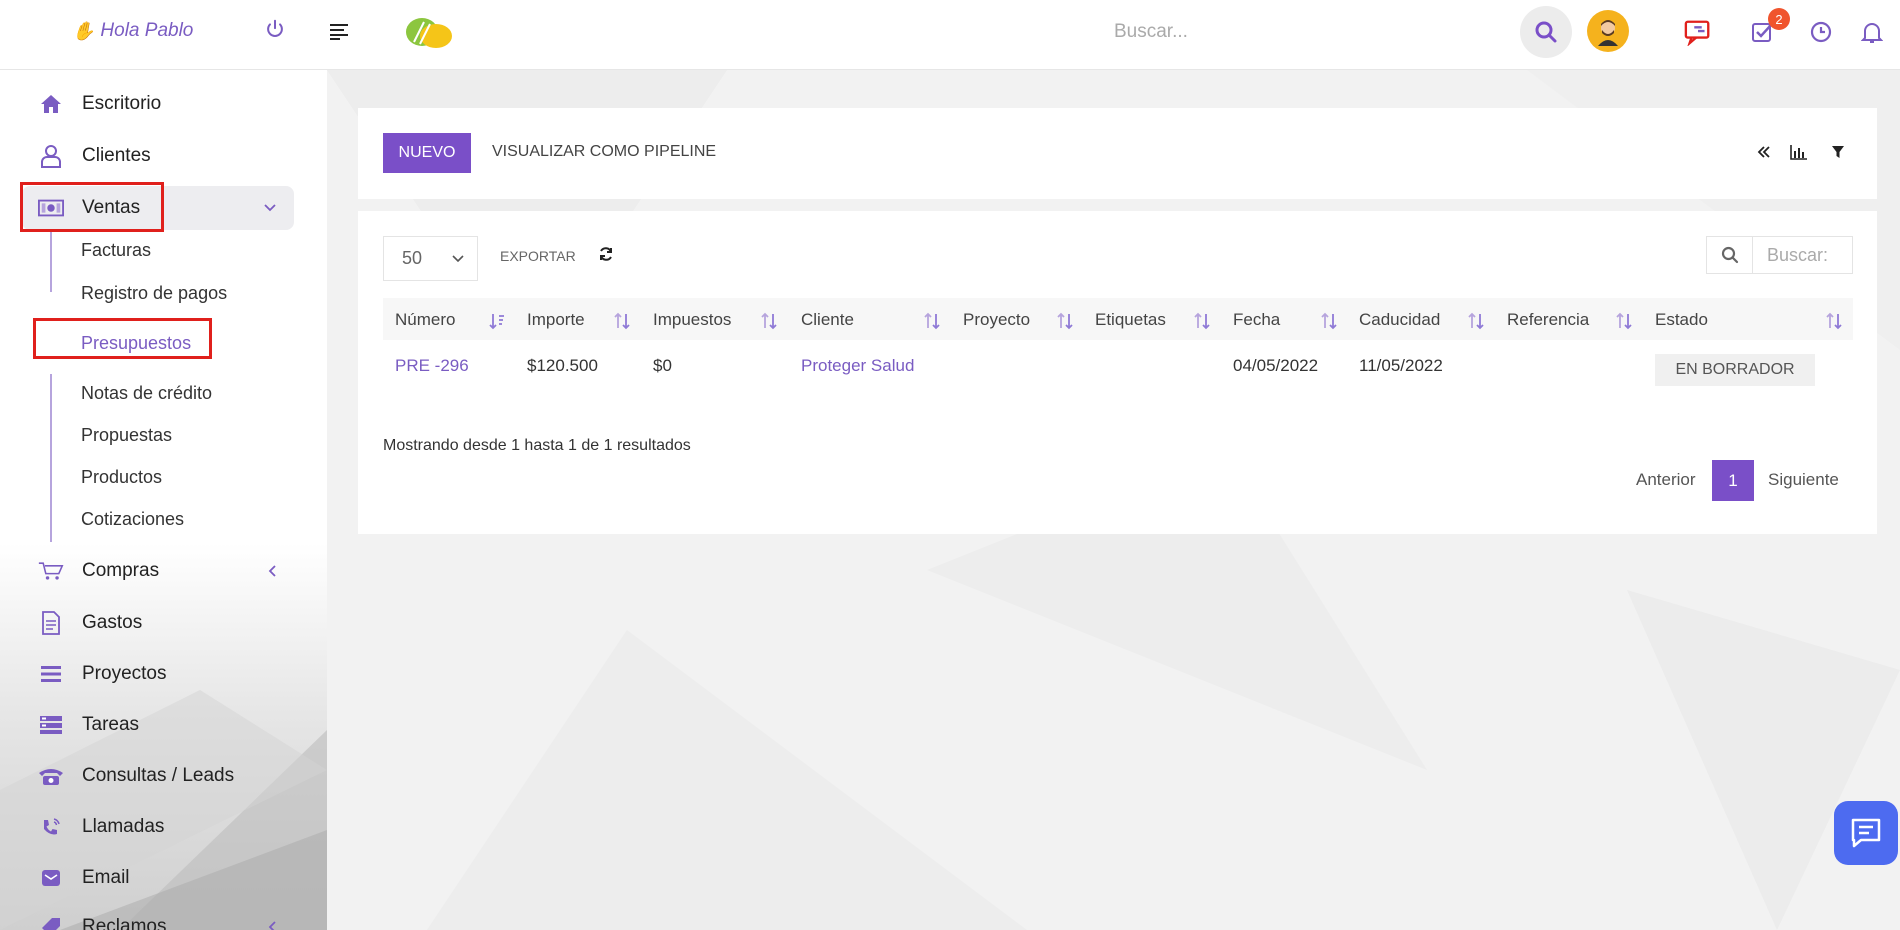  Describe the element at coordinates (996, 320) in the screenshot. I see `column-header-proyecto: Proyecto` at that location.